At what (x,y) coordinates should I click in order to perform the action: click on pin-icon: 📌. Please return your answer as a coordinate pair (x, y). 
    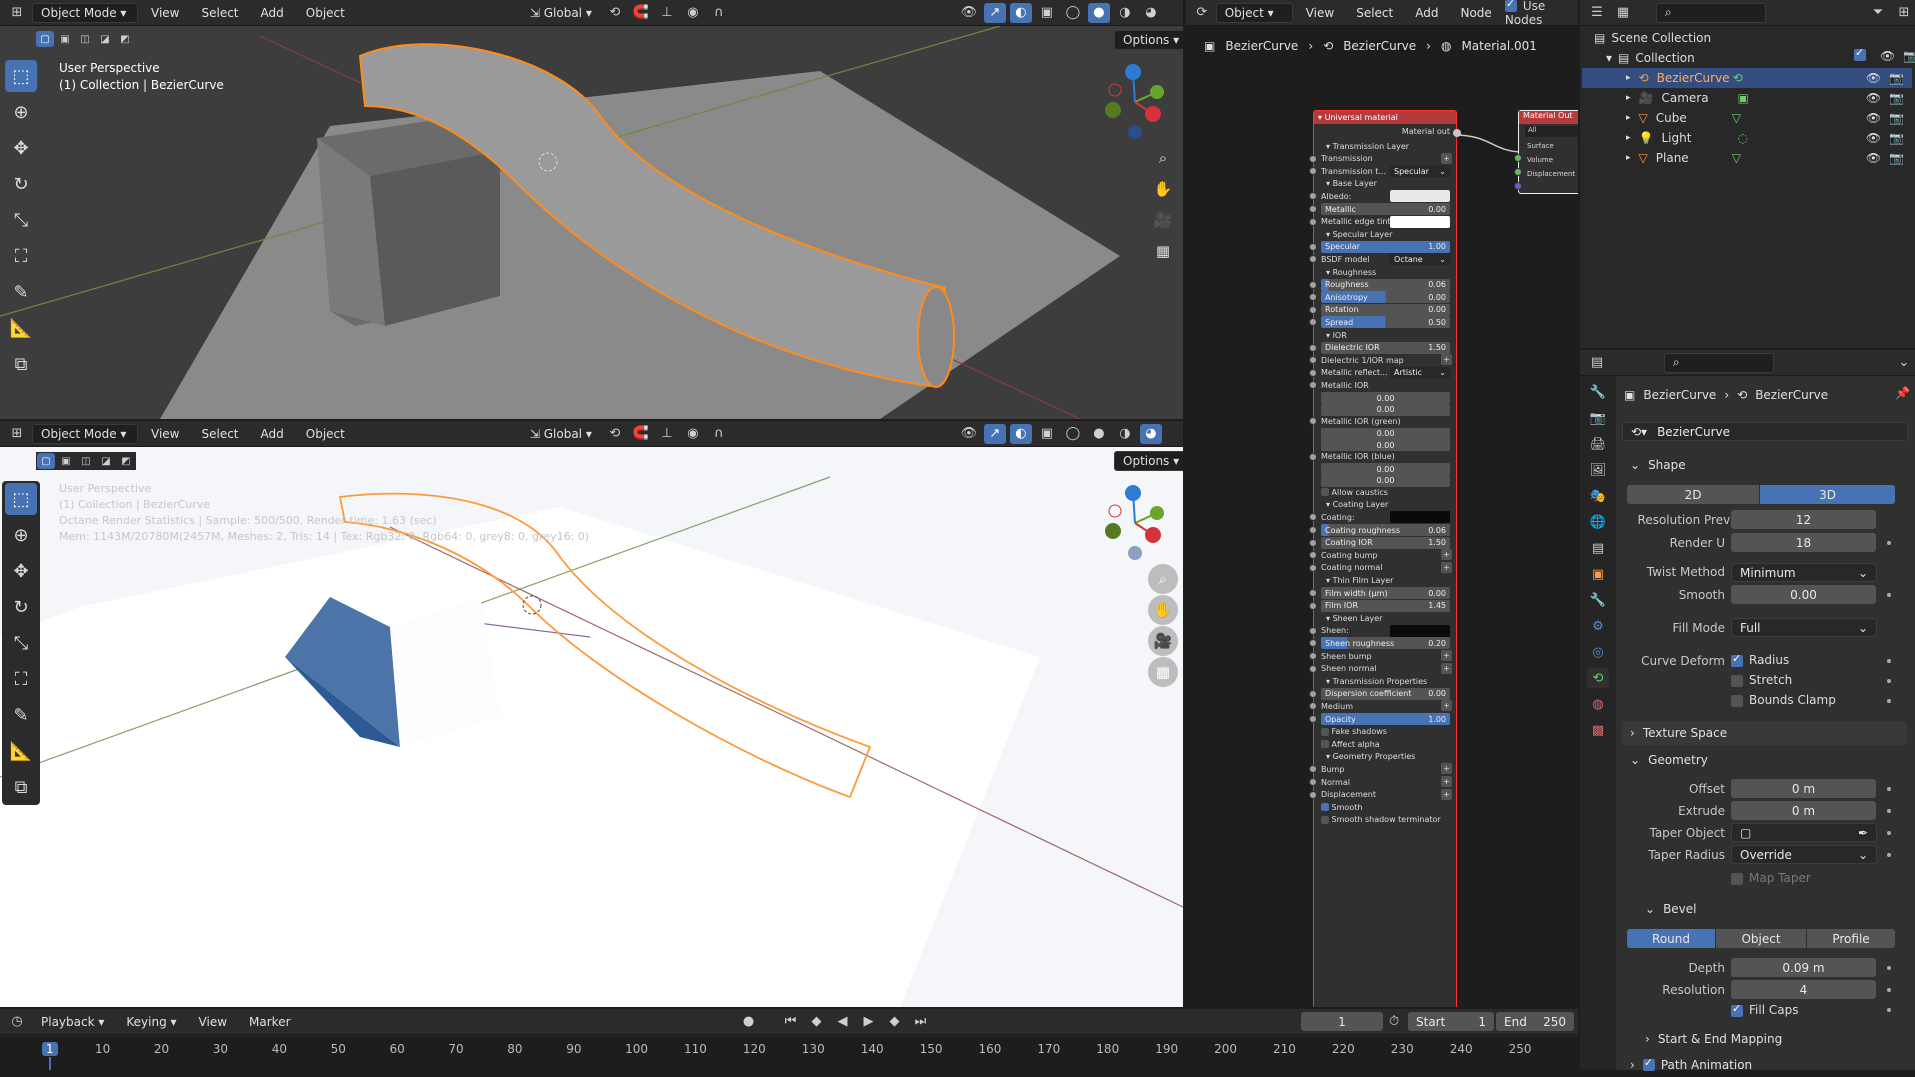
    Looking at the image, I should click on (1902, 393).